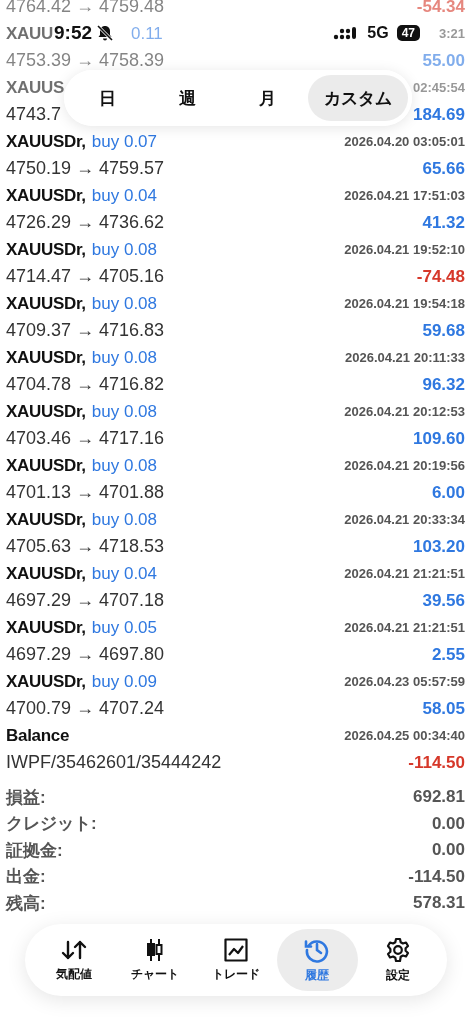  I want to click on trade-time: 2026.04.21 19:54:18, so click(404, 303).